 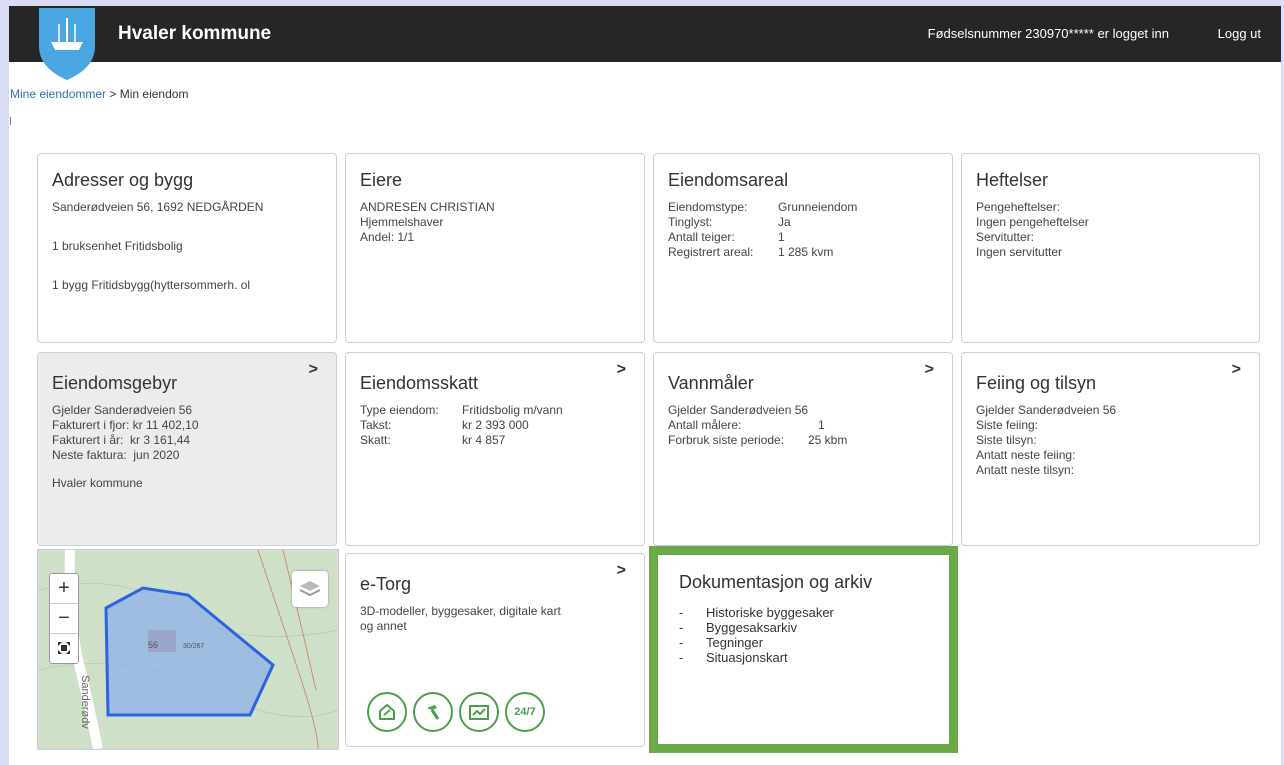 I want to click on docs-item: - Byggesaksarkiv, so click(x=803, y=627).